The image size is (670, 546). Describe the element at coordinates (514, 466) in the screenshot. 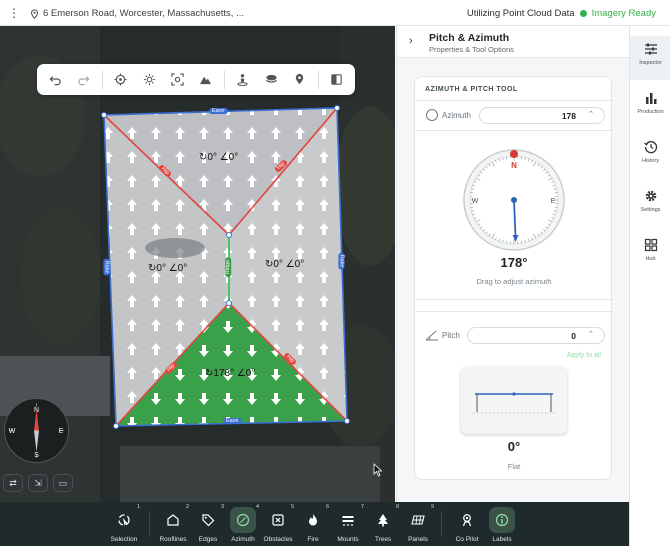

I see `pitch-name: Flat` at that location.